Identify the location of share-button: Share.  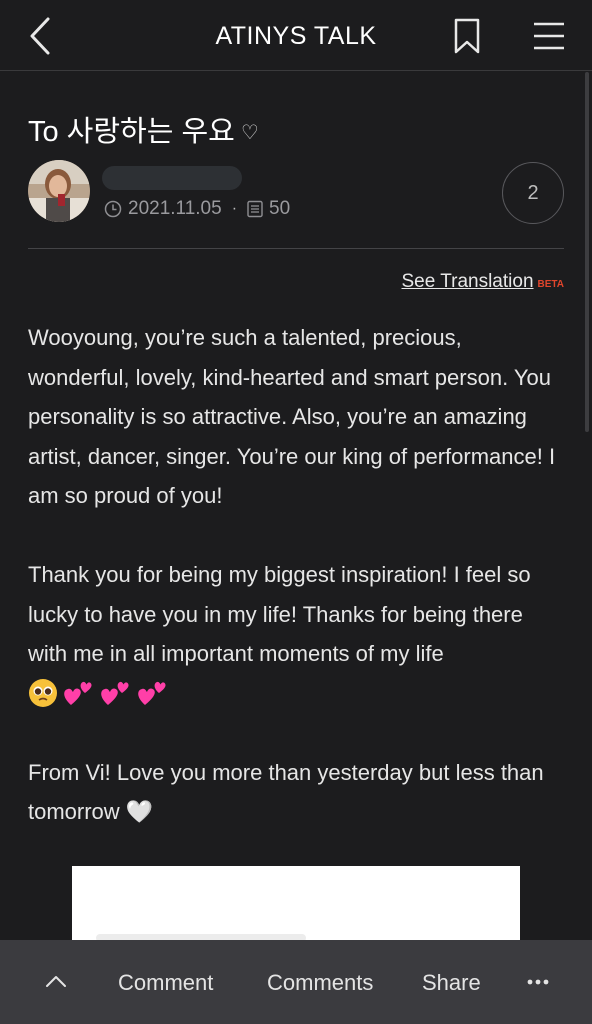
(451, 983).